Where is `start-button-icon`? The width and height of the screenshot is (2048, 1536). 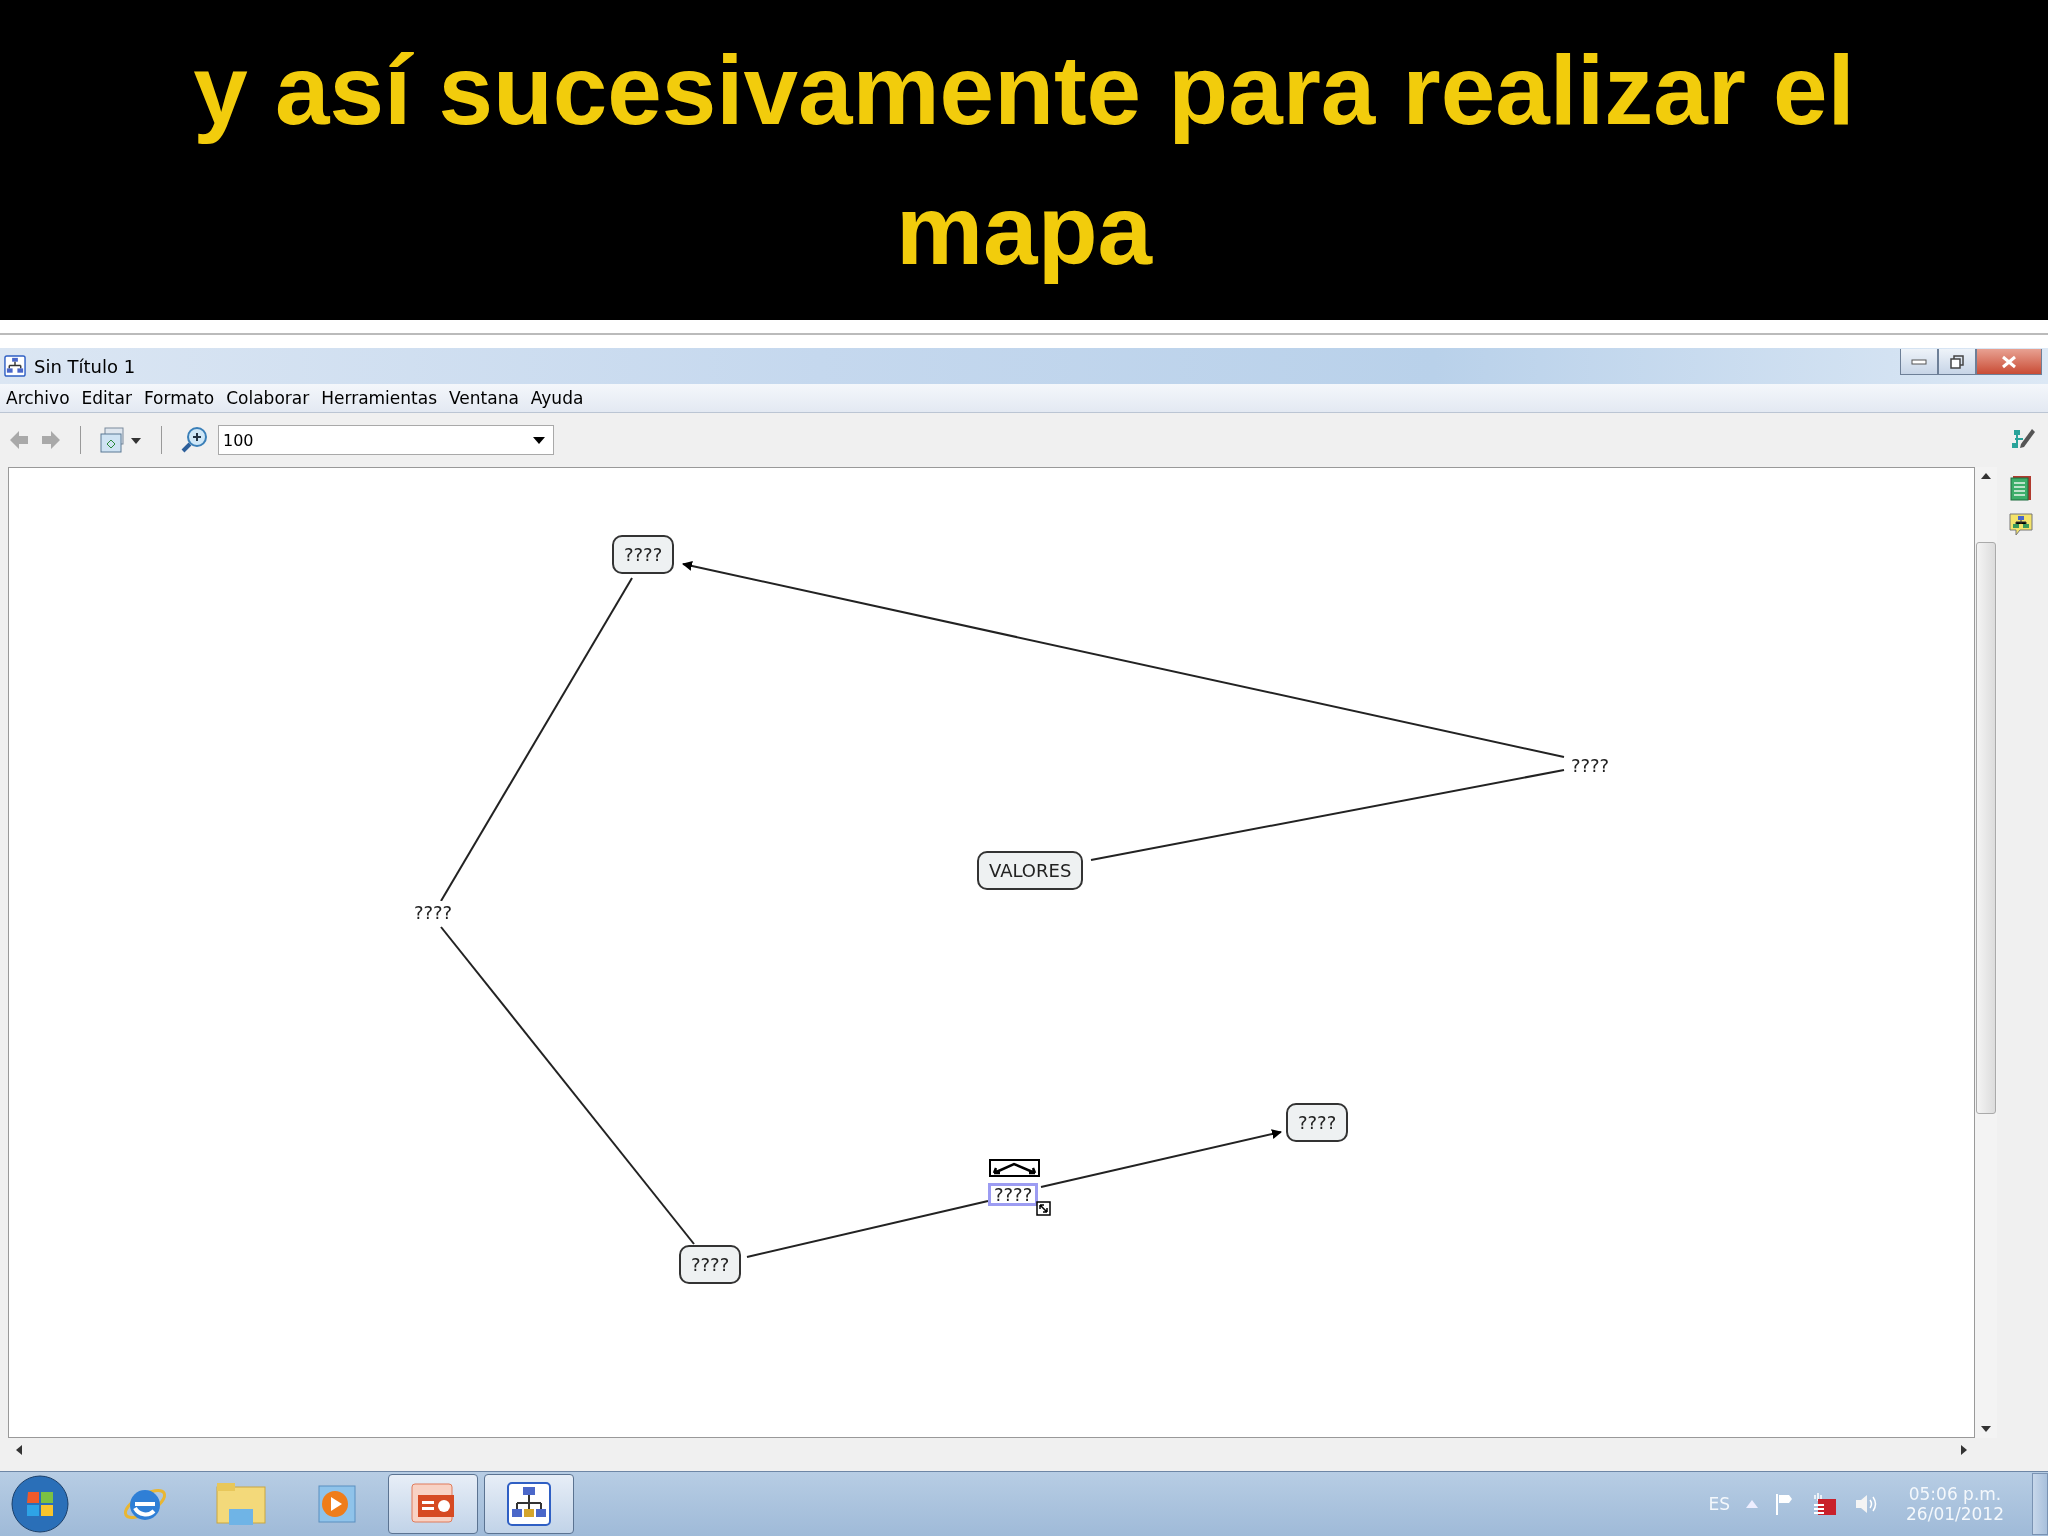
start-button-icon is located at coordinates (40, 1504).